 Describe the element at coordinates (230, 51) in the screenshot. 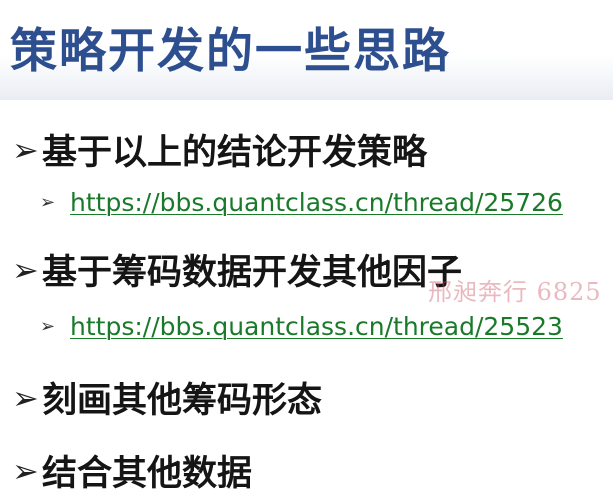

I see `slide-title: 策略开发的一些思路` at that location.